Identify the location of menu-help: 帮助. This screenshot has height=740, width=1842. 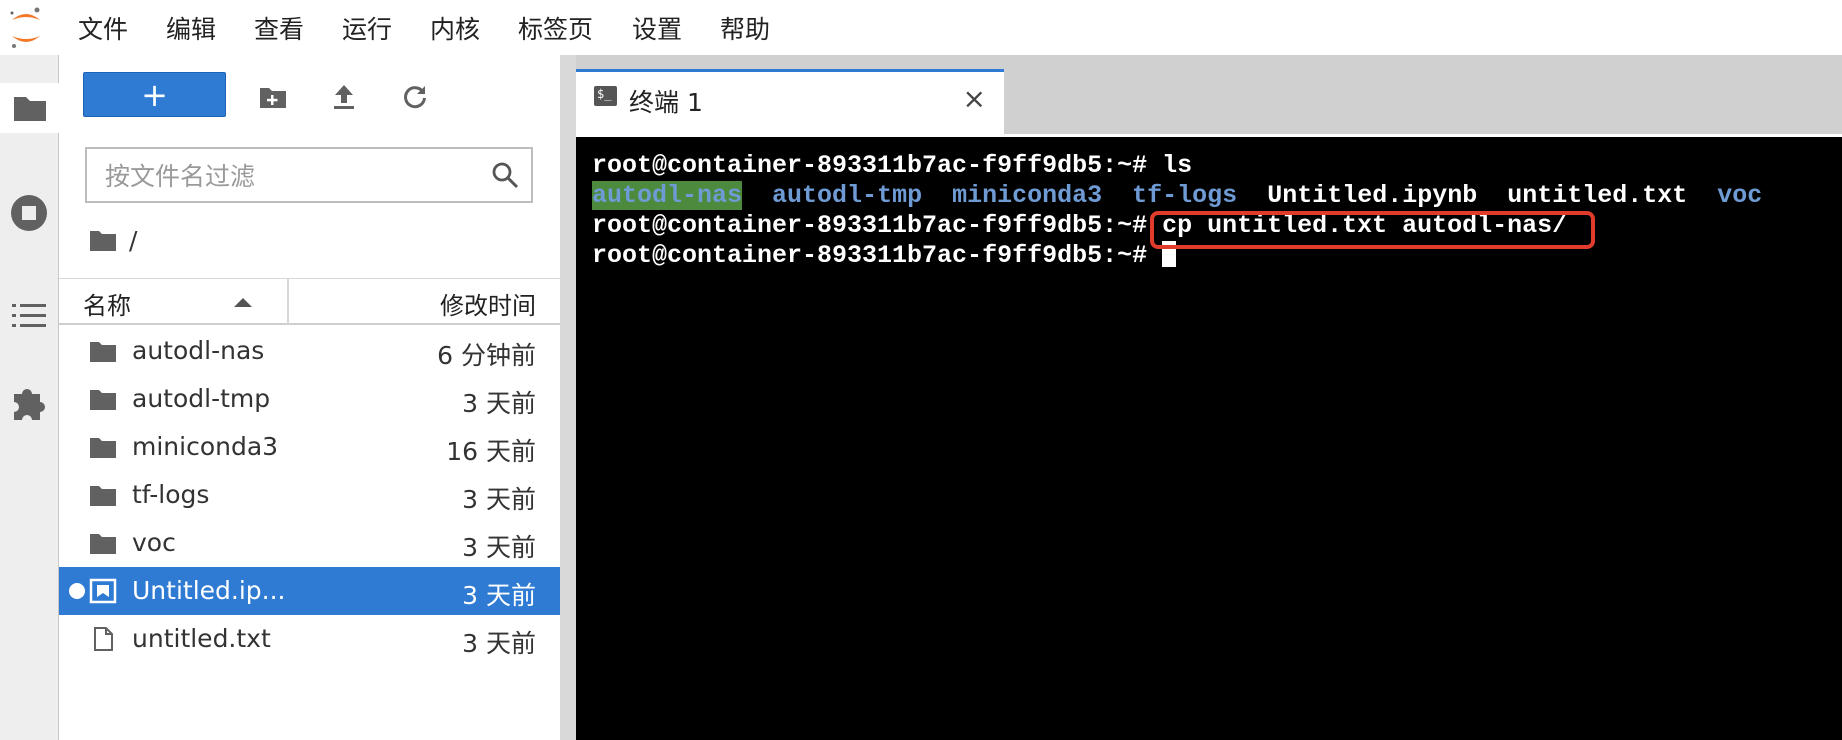
(745, 28).